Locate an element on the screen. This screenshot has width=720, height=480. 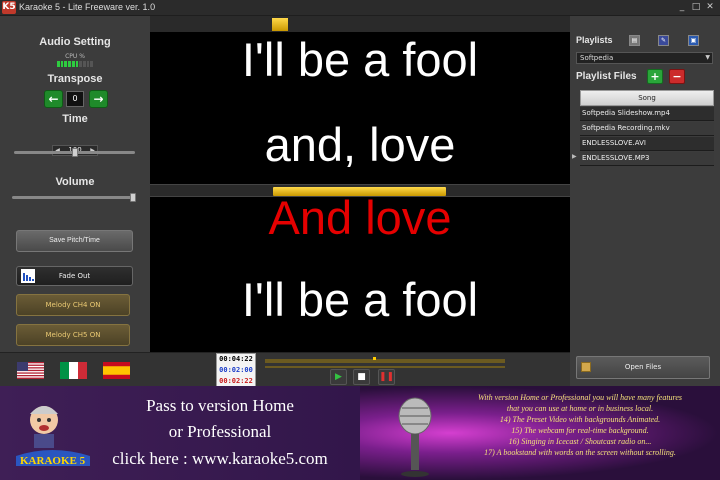
remaining-time: 00:02:00 is located at coordinates (236, 370).